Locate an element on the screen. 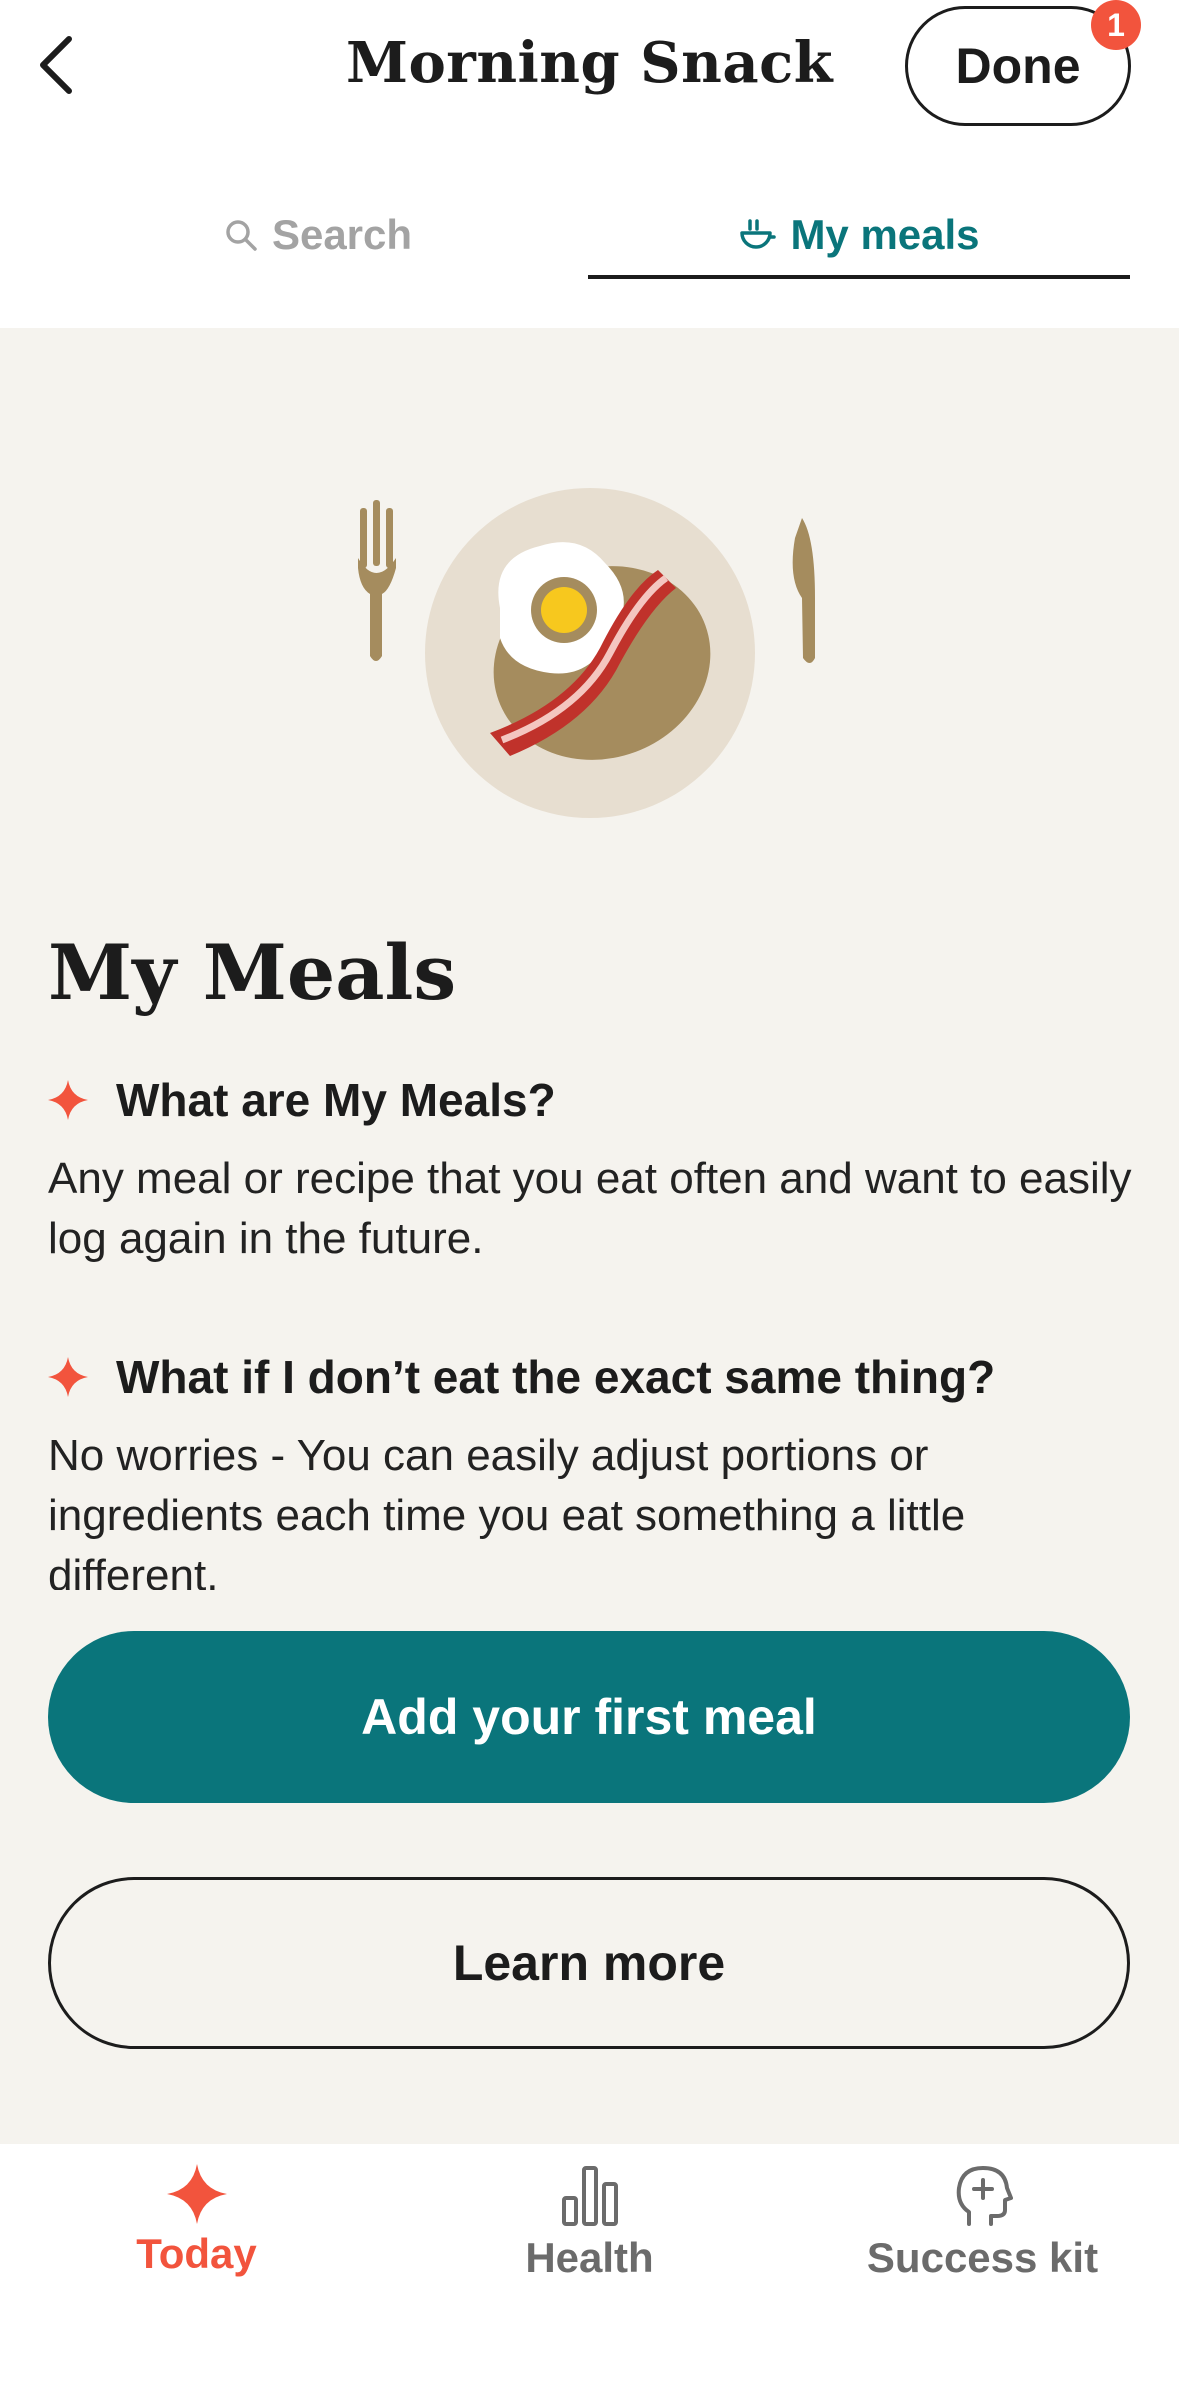  nav-item-label: Today is located at coordinates (196, 2253).